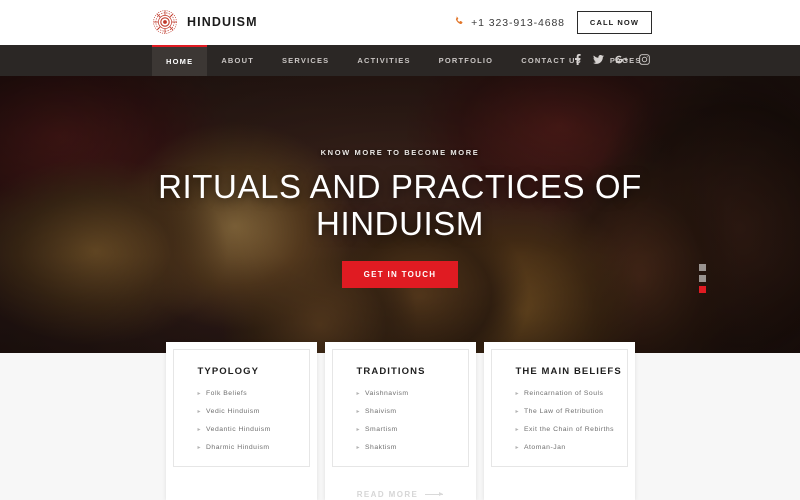 This screenshot has height=500, width=800. What do you see at coordinates (180, 60) in the screenshot?
I see `nav-item-home: HOME` at bounding box center [180, 60].